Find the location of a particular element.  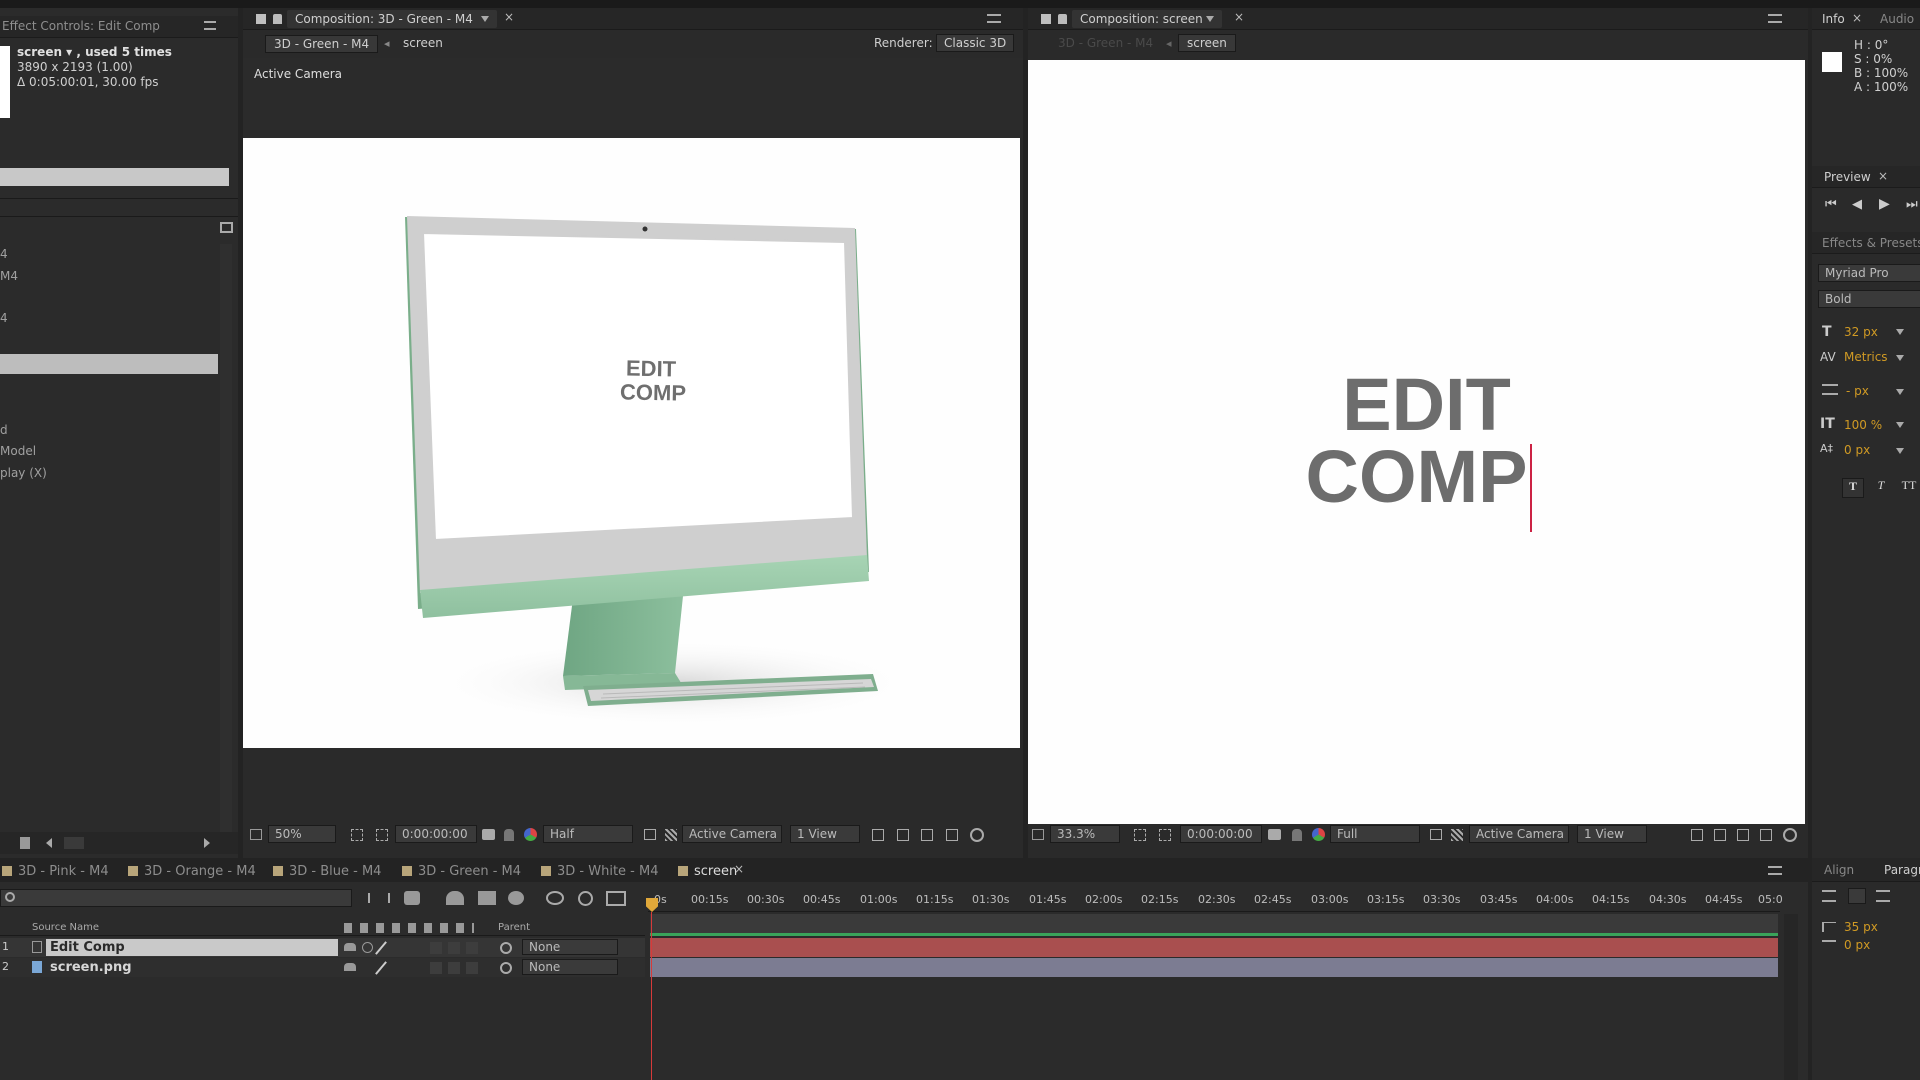

vertical-scale-value: 100 % is located at coordinates (1863, 425).